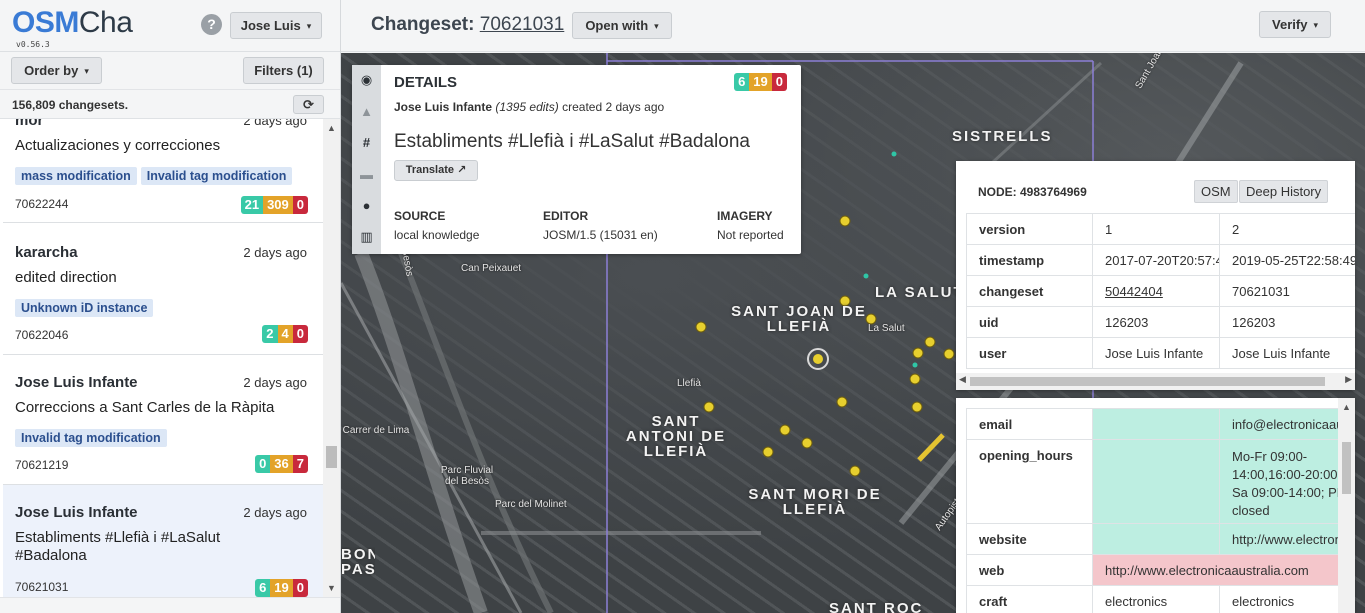 Image resolution: width=1365 pixels, height=613 pixels. I want to click on list-scrollbar: ▲ ▼, so click(331, 358).